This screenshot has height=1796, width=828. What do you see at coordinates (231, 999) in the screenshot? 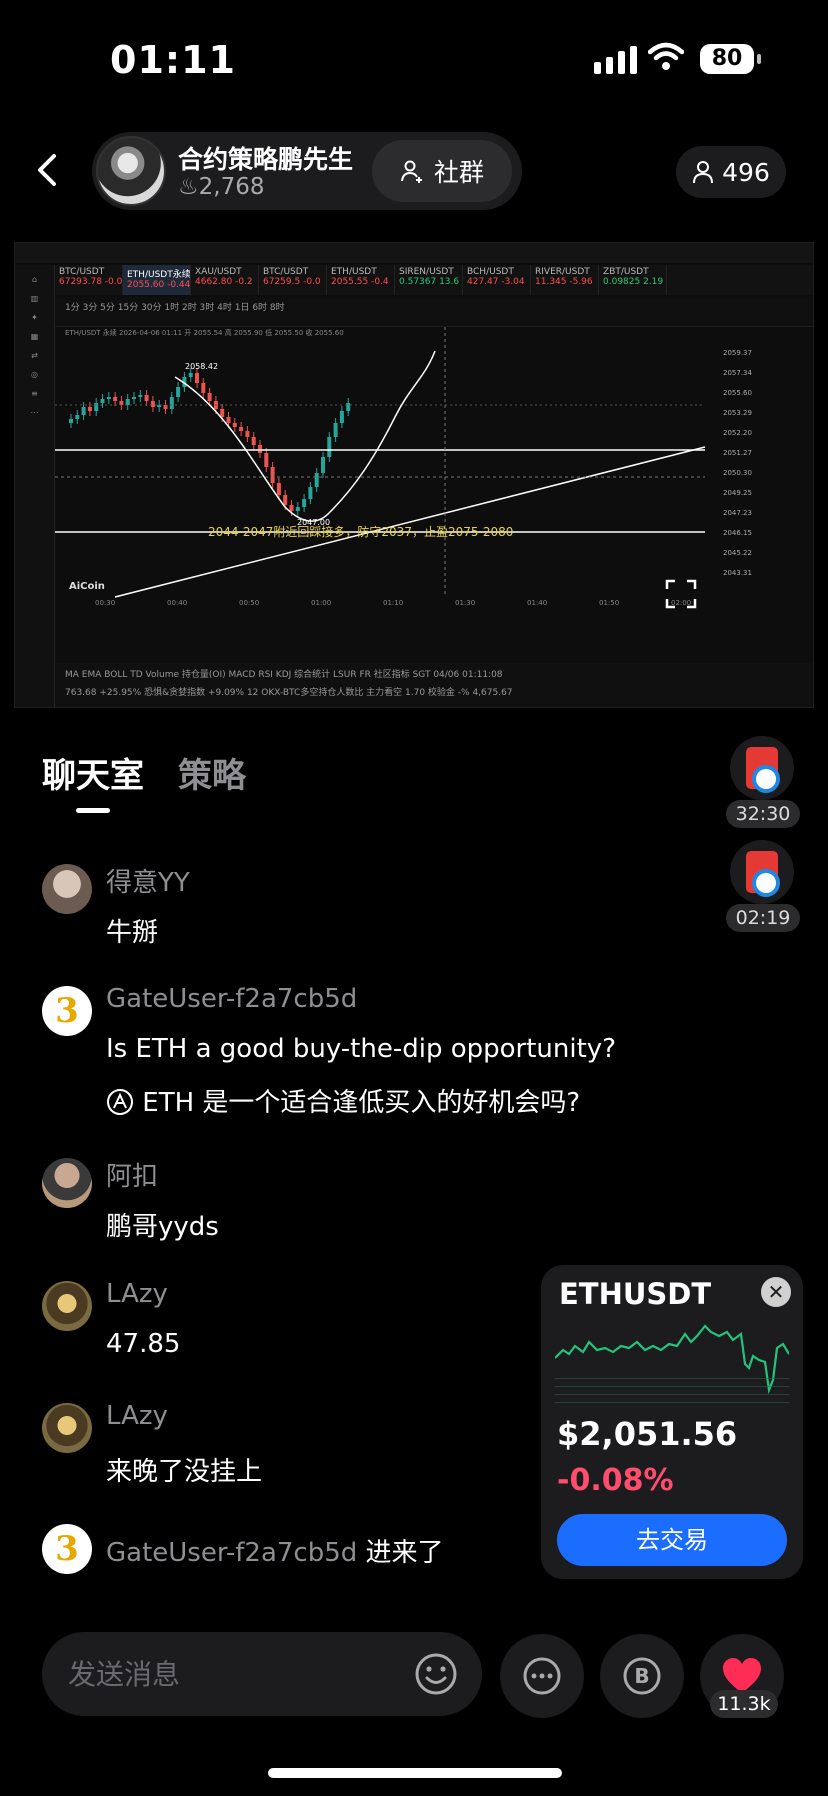
I see `username: GateUser-f2a7cb5d` at bounding box center [231, 999].